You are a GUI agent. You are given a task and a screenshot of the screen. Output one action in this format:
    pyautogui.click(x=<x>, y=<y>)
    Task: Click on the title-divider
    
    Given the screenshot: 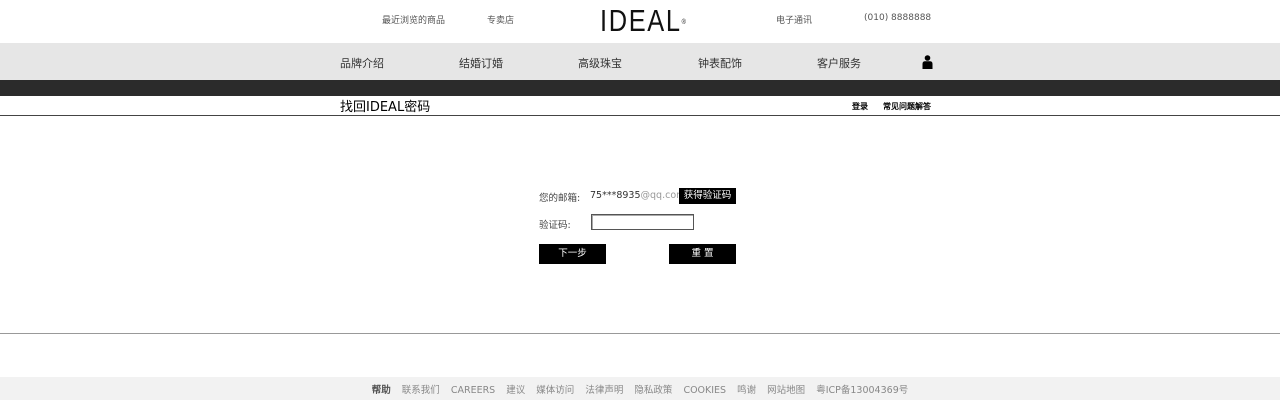 What is the action you would take?
    pyautogui.click(x=640, y=115)
    